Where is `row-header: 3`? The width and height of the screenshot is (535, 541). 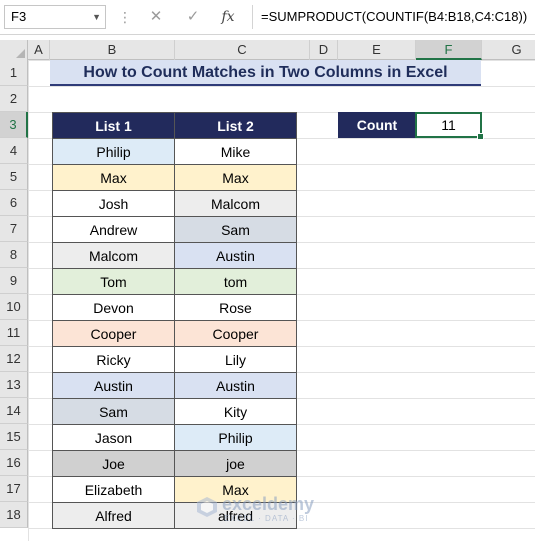
row-header: 3 is located at coordinates (14, 125).